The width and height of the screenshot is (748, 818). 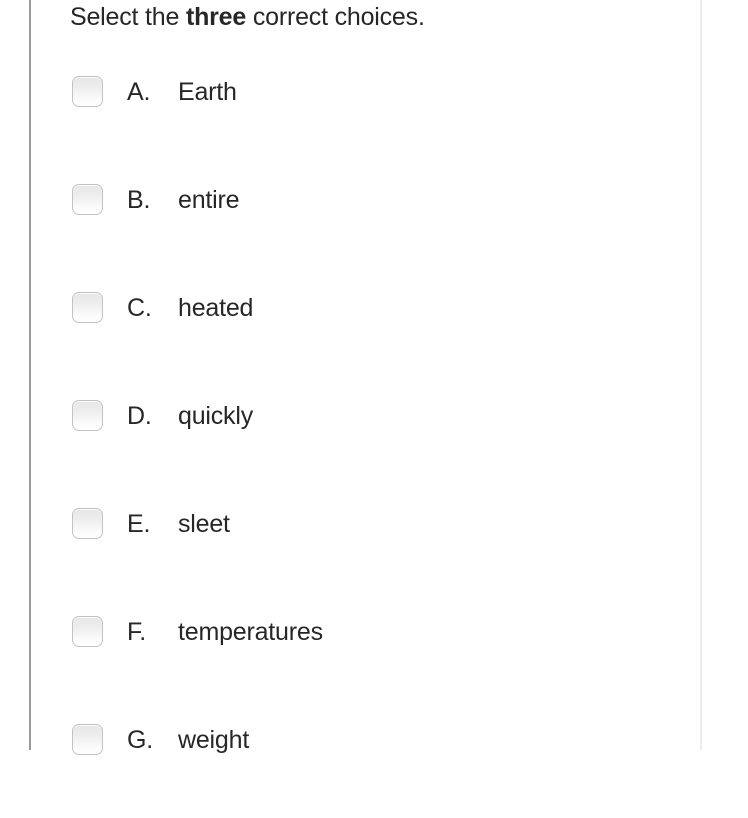 What do you see at coordinates (87, 523) in the screenshot?
I see `checkbox-e` at bounding box center [87, 523].